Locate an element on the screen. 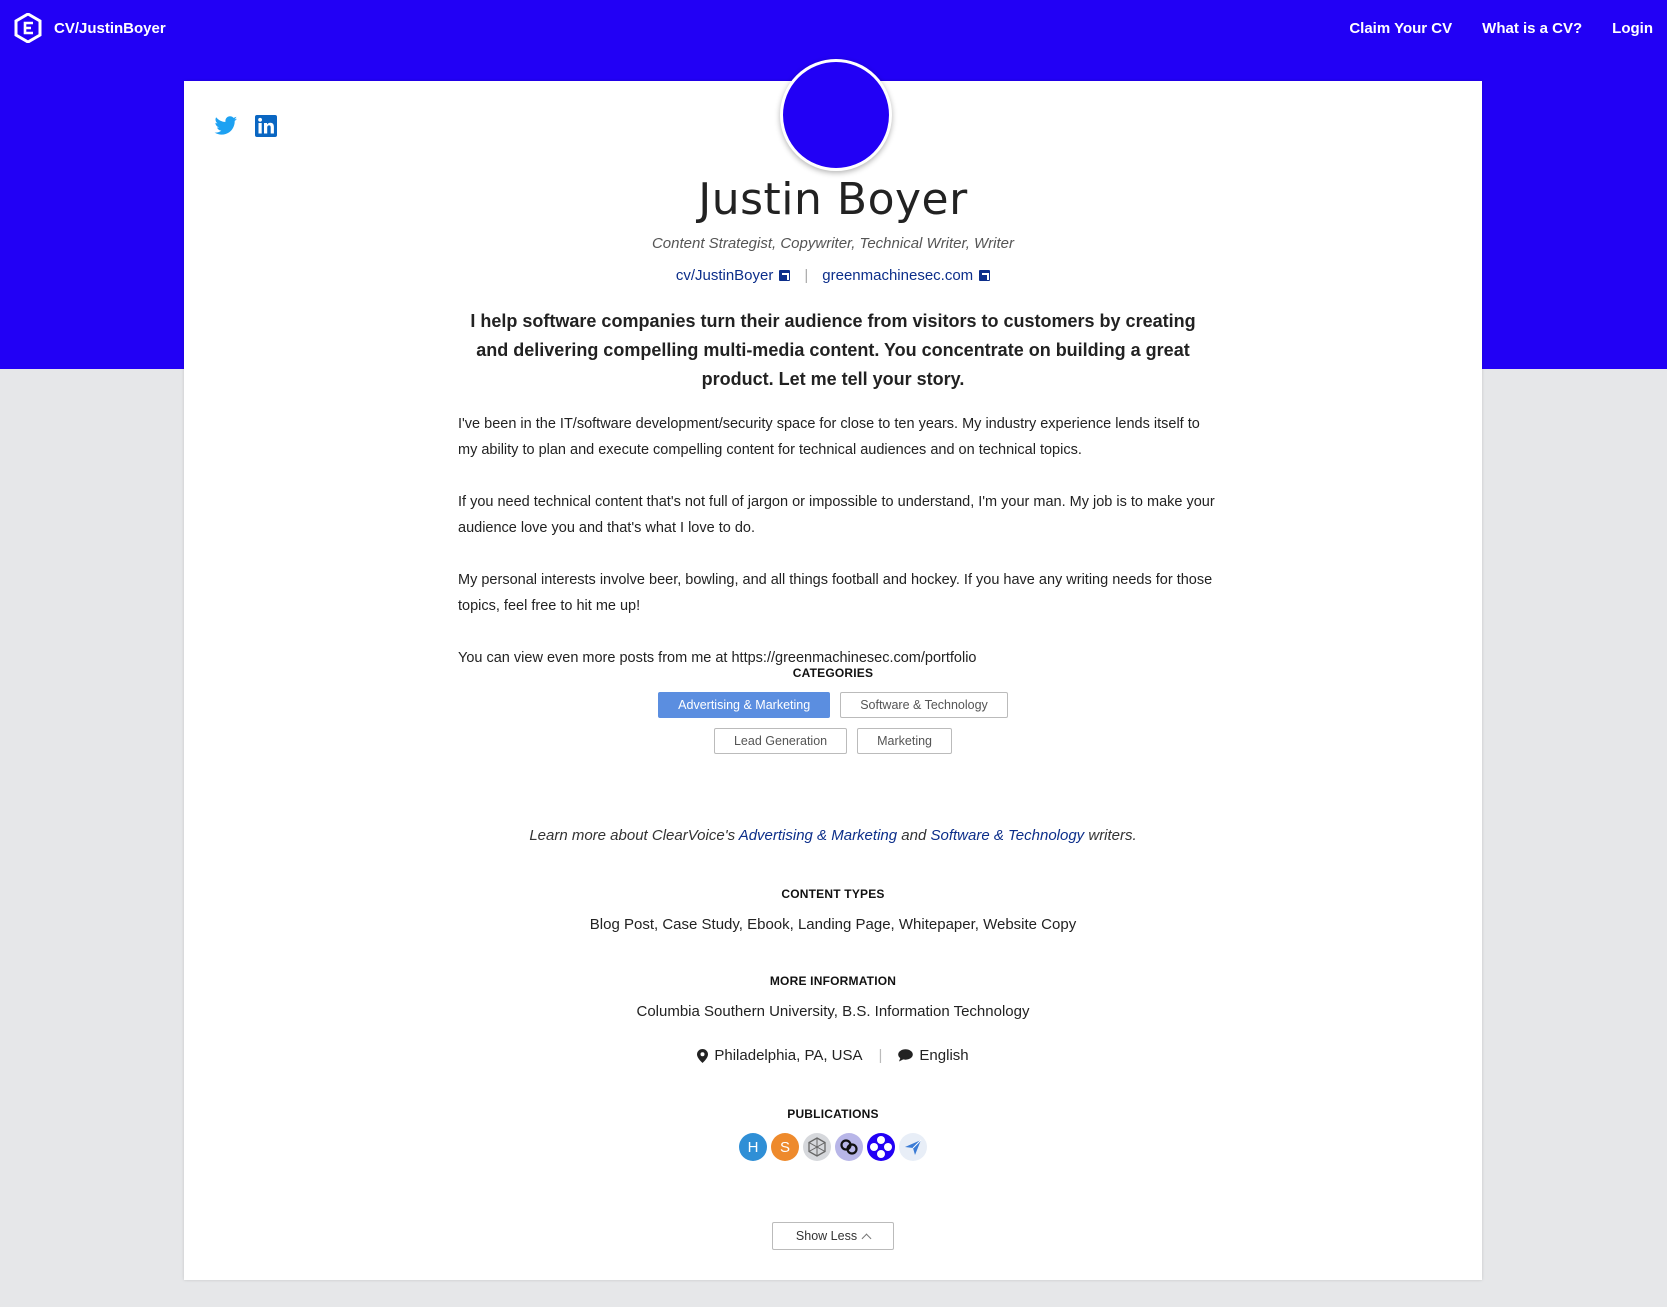 This screenshot has height=1307, width=1667. publication-link-logo is located at coordinates (849, 1147).